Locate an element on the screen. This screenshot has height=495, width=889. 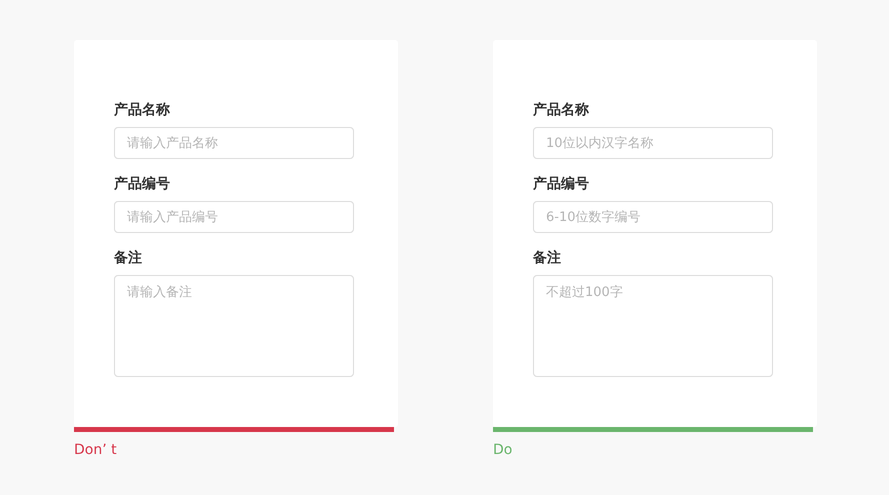
input-field: 请输入产品名称 is located at coordinates (234, 143).